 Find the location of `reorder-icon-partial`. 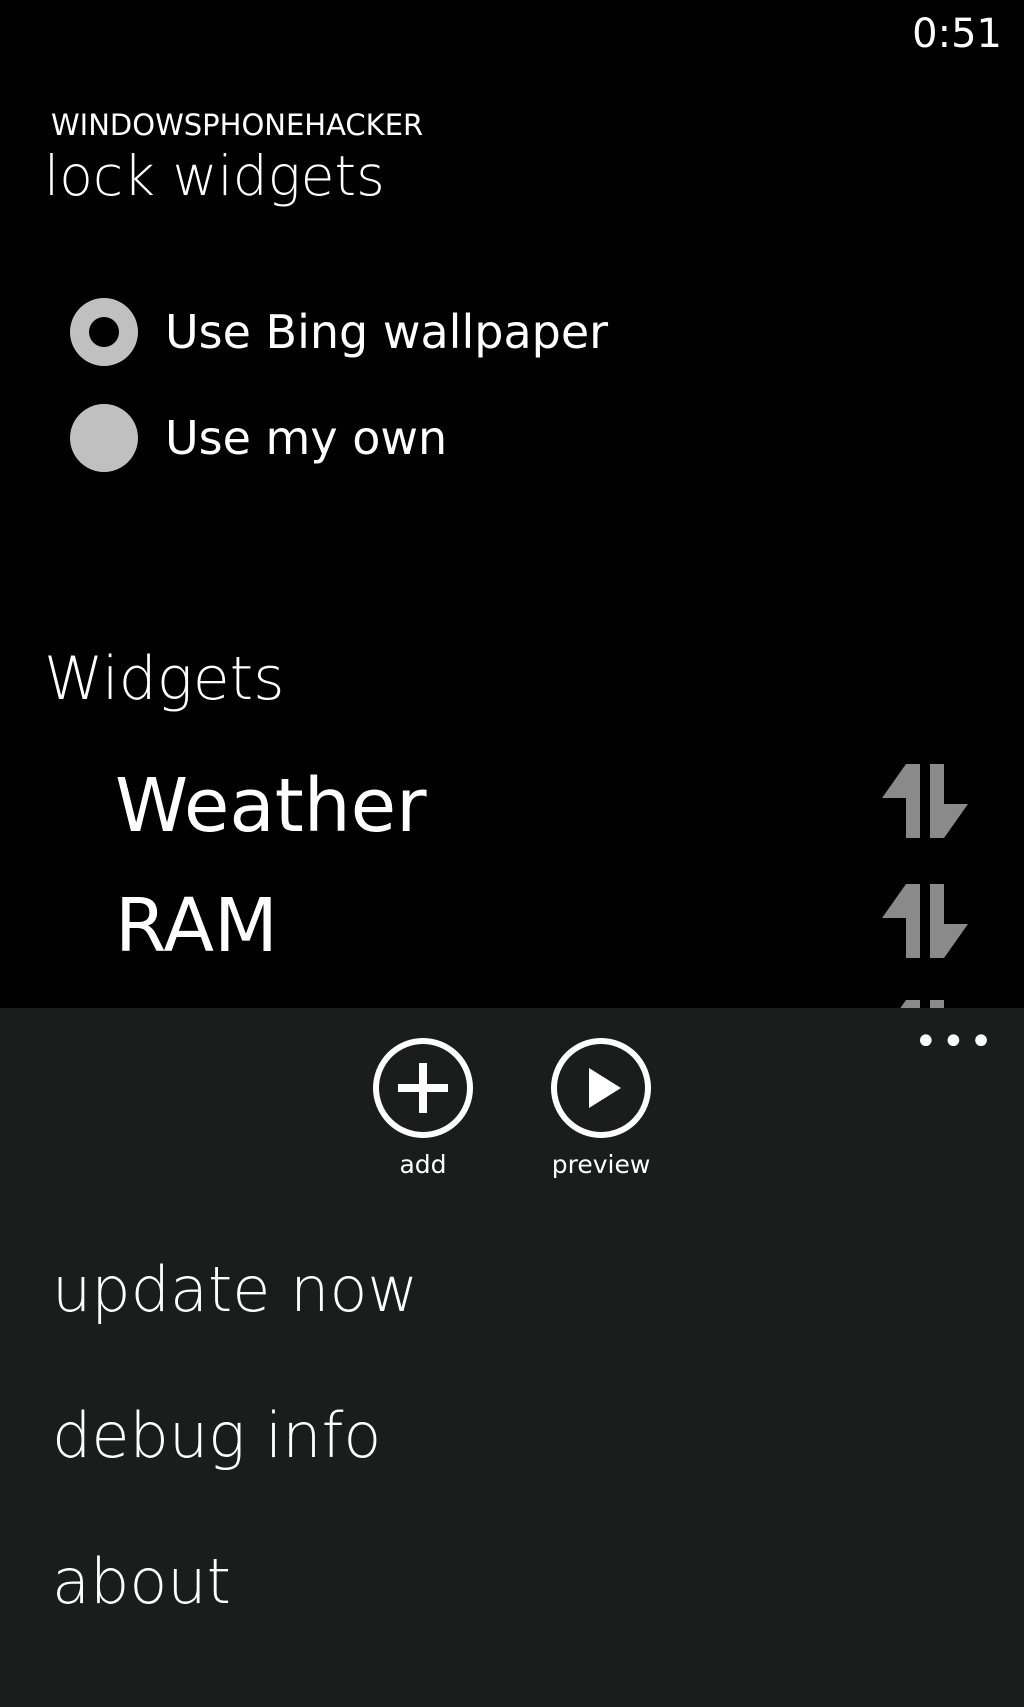

reorder-icon-partial is located at coordinates (925, 1000).